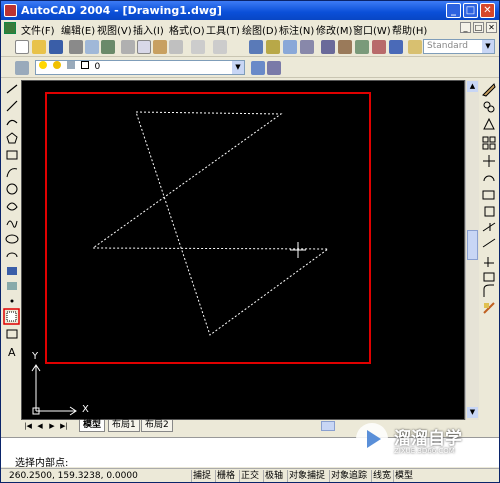 This screenshot has width=500, height=483. Describe the element at coordinates (187, 29) in the screenshot. I see `menu-format: 格式(O)` at that location.